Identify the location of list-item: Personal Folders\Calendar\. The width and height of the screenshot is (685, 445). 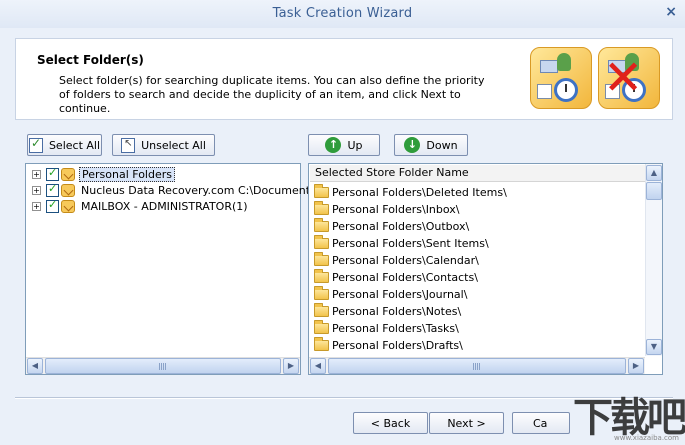
(396, 259).